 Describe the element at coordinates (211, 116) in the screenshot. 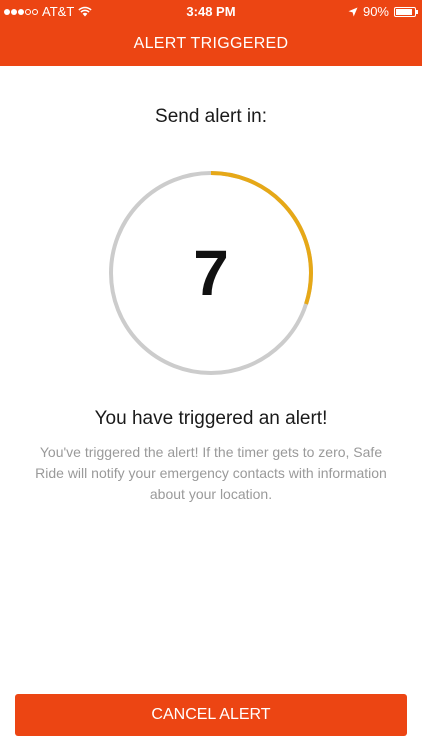

I see `countdown-label: Send alert in:` at that location.